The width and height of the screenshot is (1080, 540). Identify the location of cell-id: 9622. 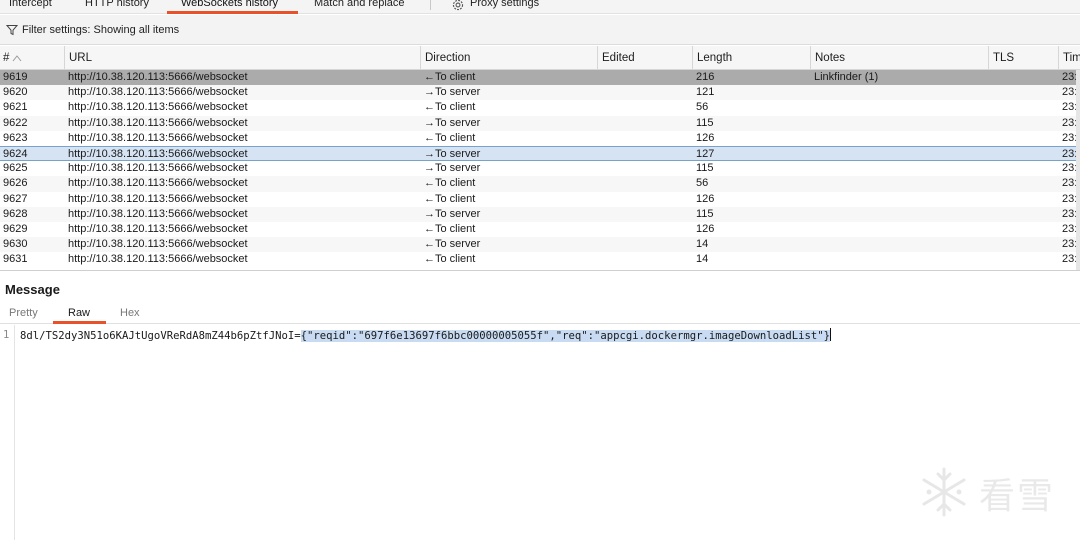
(15, 122).